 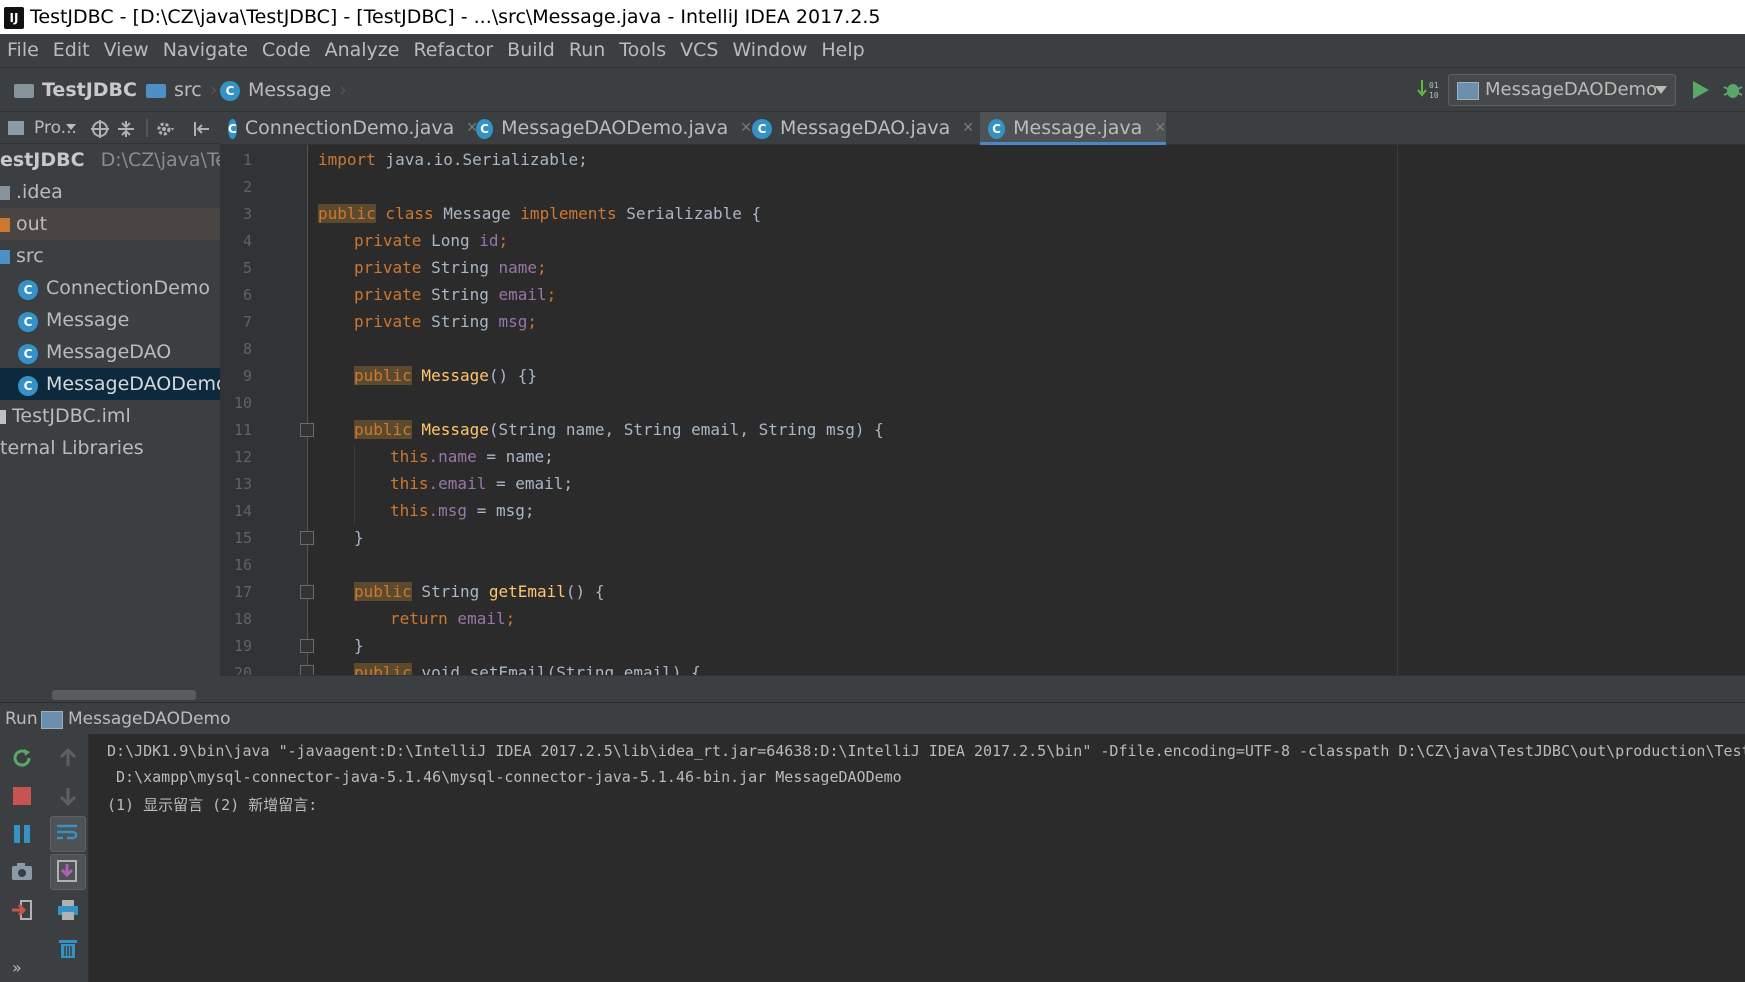 What do you see at coordinates (453, 50) in the screenshot?
I see `menu-refactor: Refactor` at bounding box center [453, 50].